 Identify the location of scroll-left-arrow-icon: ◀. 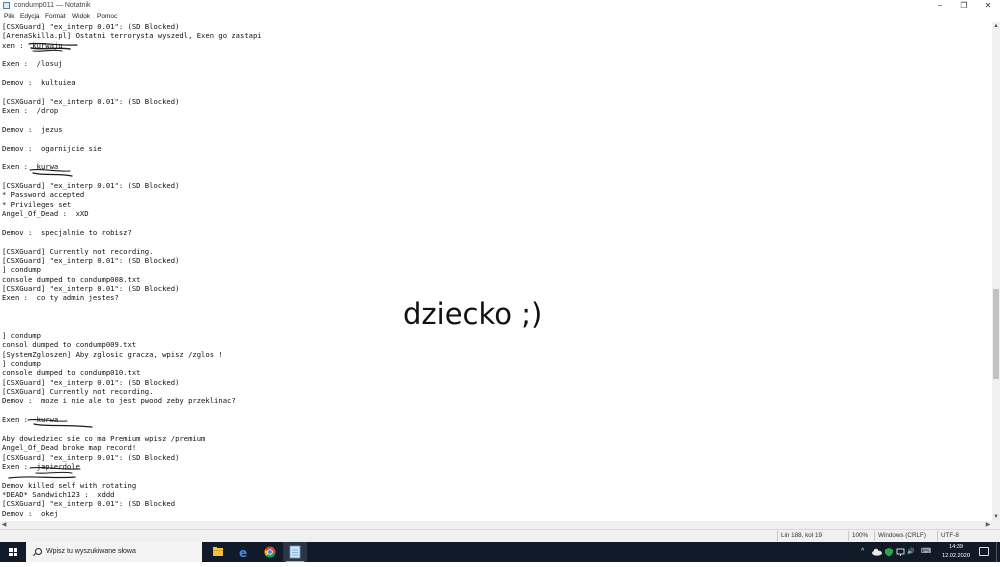
(4, 525).